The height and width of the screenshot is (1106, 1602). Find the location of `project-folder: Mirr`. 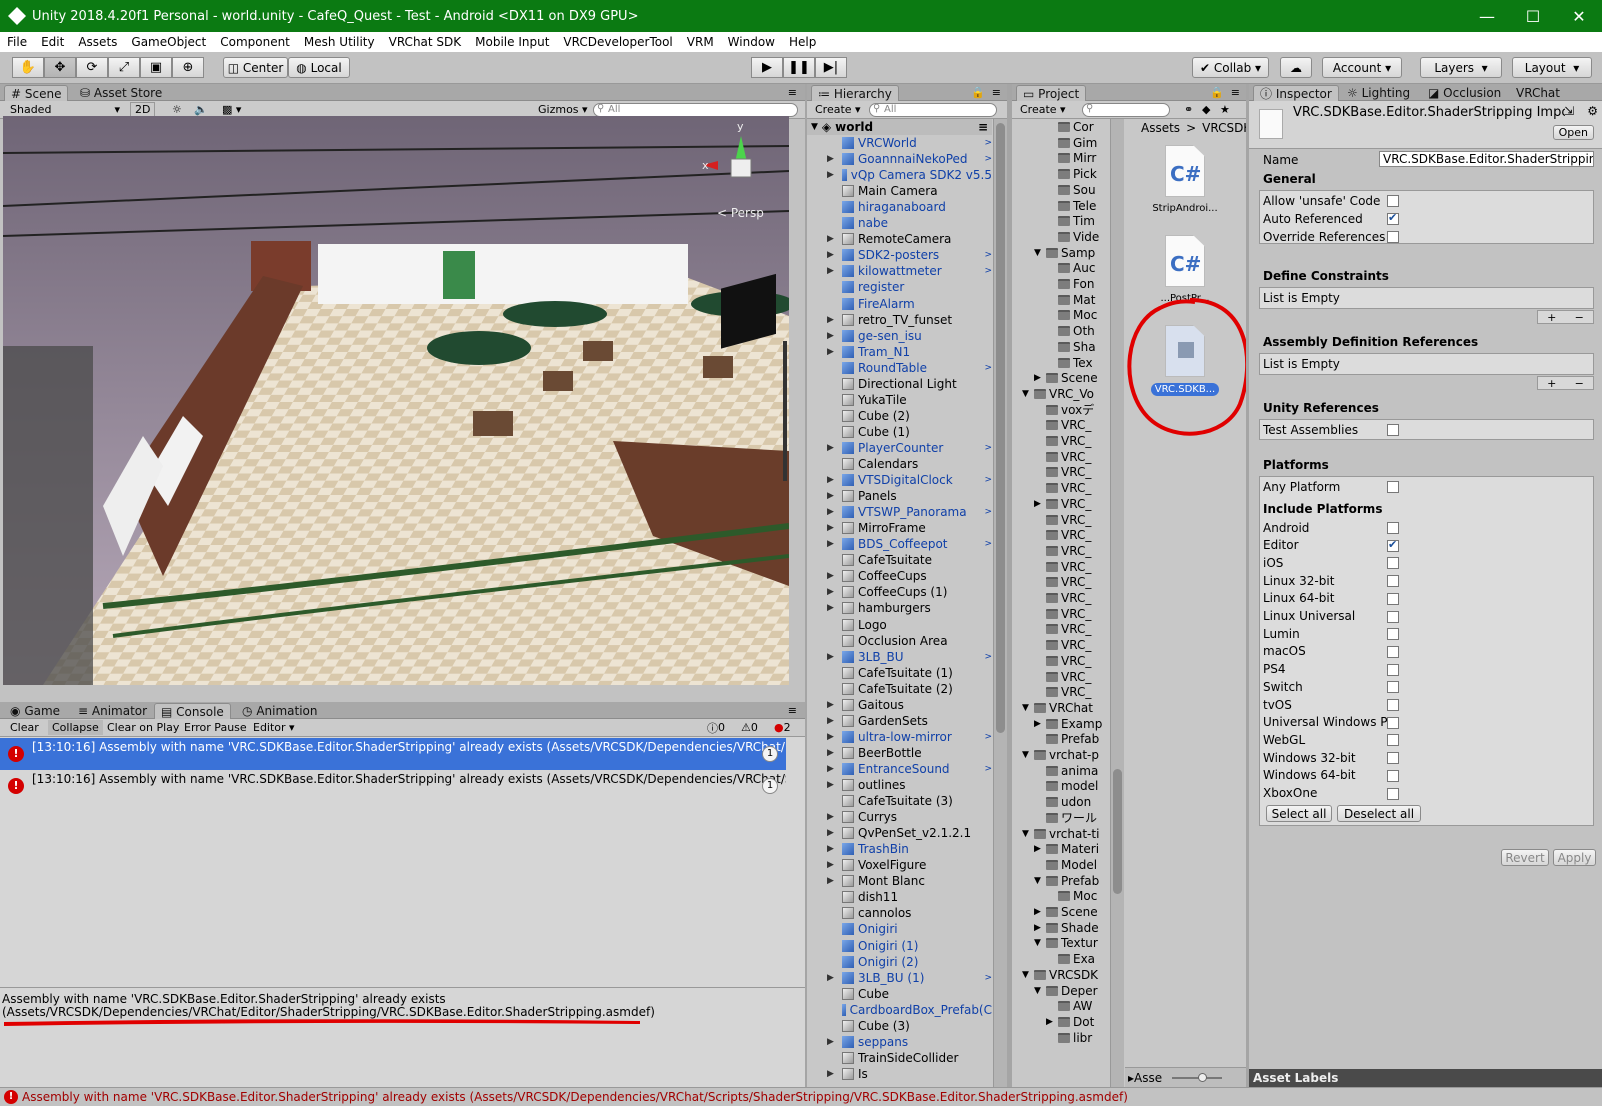

project-folder: Mirr is located at coordinates (1077, 158).